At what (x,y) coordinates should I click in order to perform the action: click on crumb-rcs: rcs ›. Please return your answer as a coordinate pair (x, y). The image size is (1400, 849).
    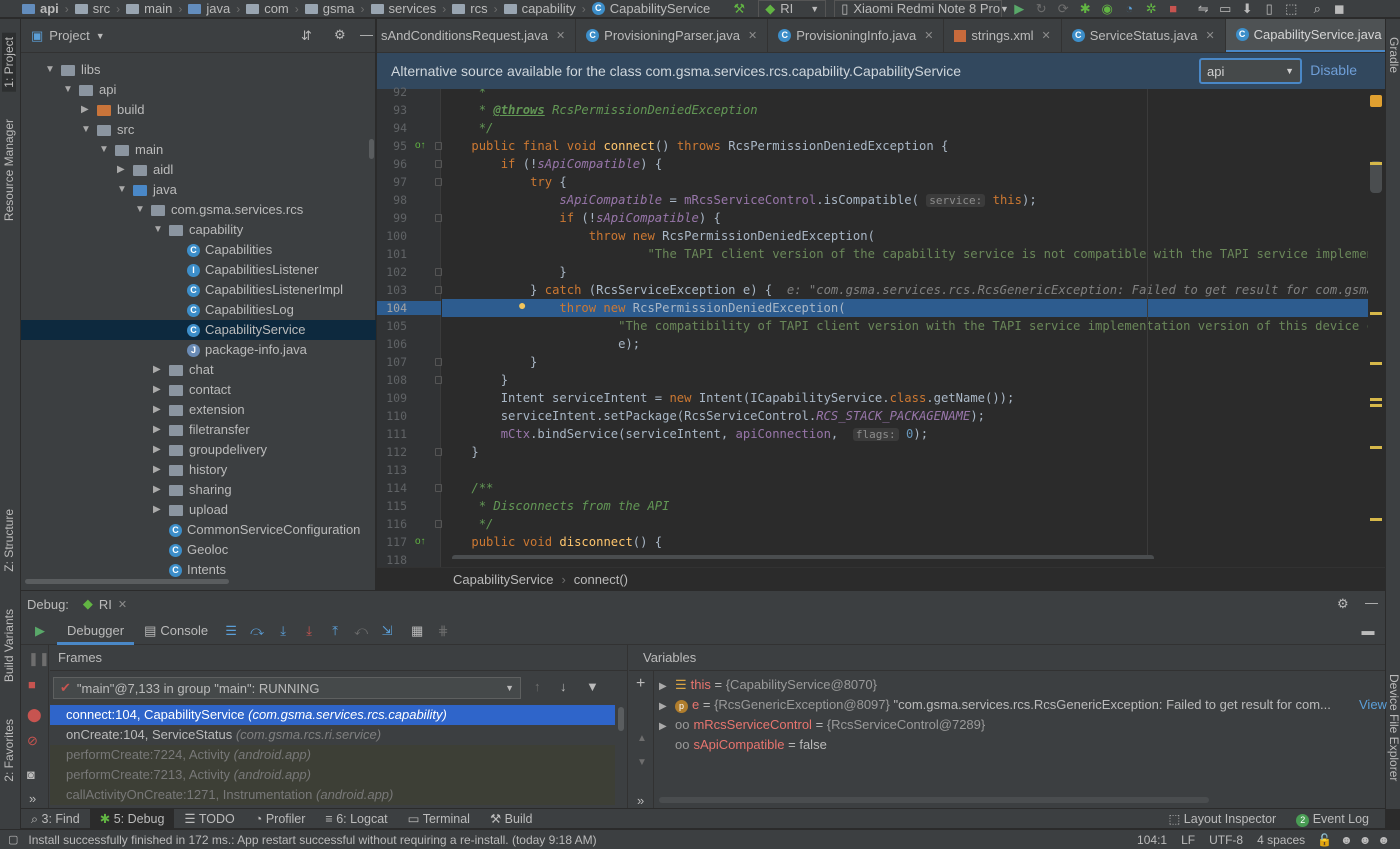
    Looking at the image, I should click on (477, 8).